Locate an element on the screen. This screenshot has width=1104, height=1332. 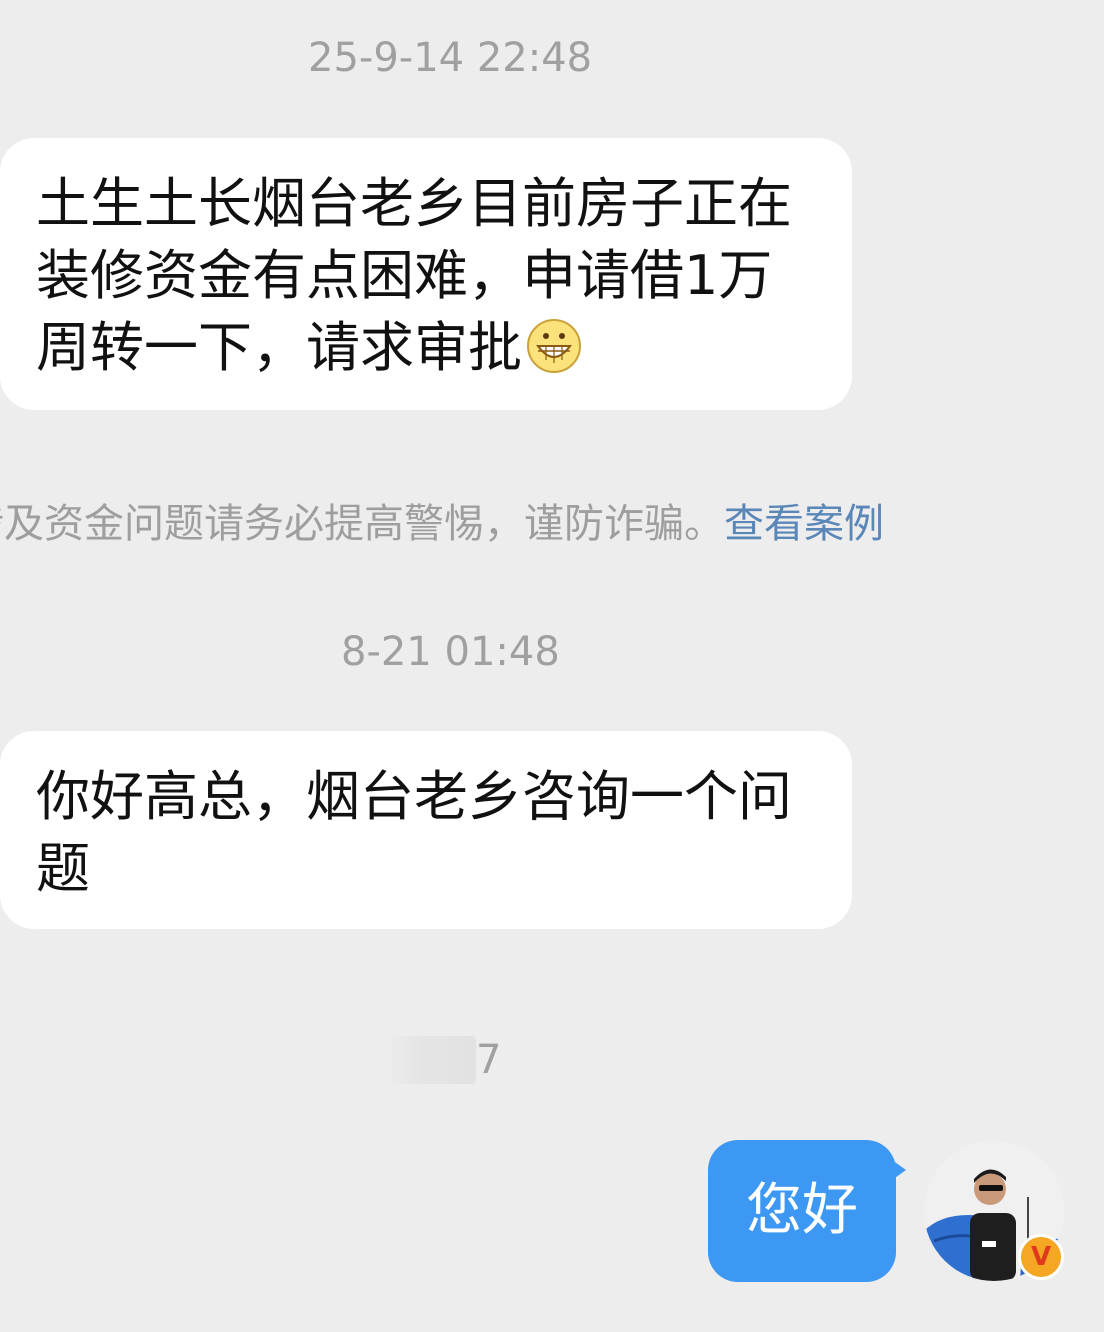
verified-badge-icon: V is located at coordinates (1041, 1257).